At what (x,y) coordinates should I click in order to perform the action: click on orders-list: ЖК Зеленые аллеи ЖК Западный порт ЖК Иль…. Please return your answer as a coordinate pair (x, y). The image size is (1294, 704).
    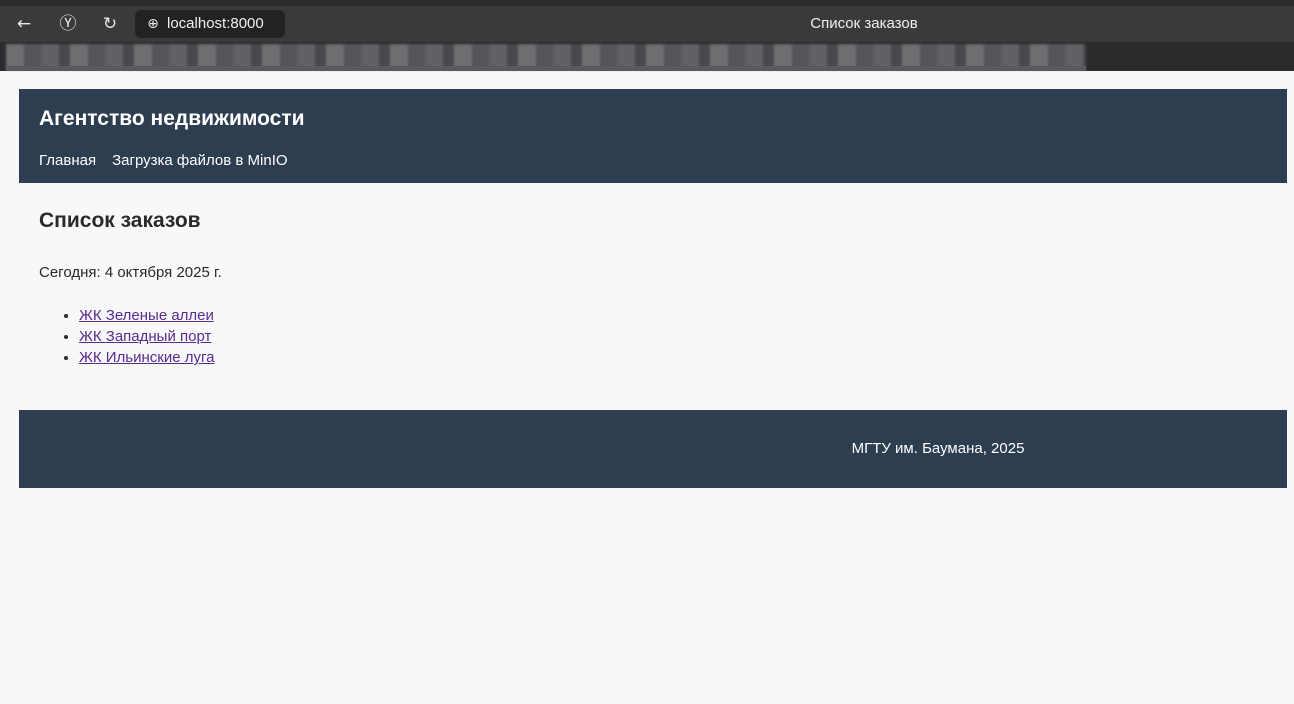
    Looking at the image, I should click on (126, 336).